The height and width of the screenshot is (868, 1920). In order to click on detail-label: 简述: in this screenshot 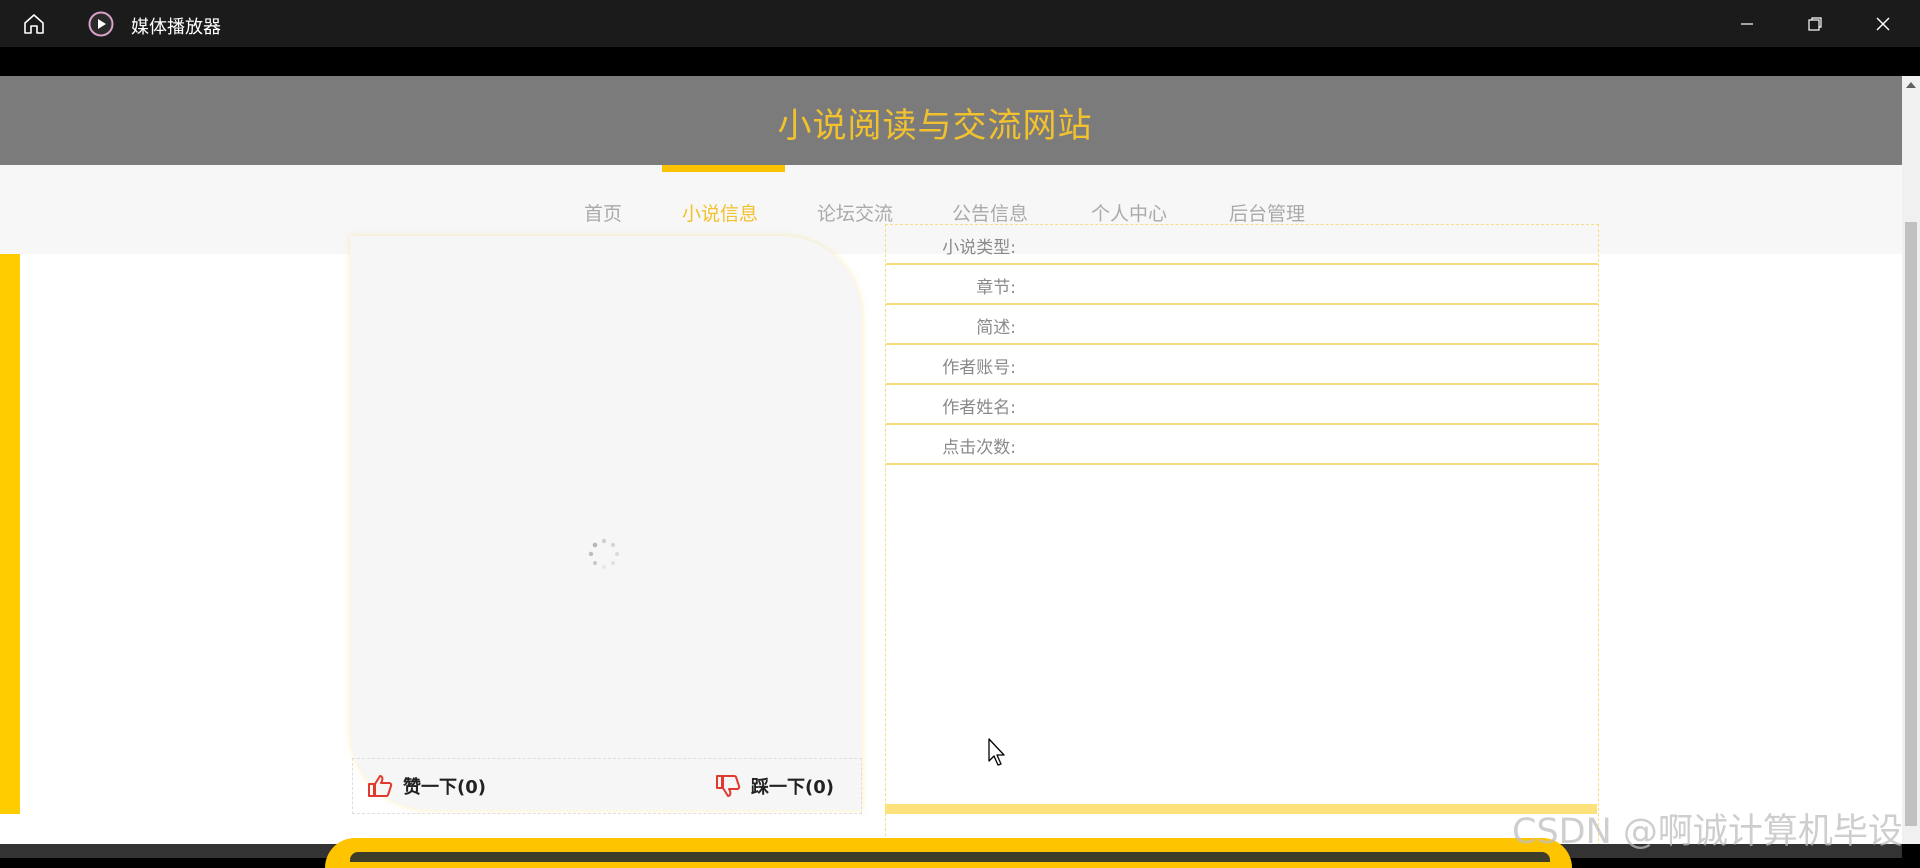, I will do `click(996, 328)`.